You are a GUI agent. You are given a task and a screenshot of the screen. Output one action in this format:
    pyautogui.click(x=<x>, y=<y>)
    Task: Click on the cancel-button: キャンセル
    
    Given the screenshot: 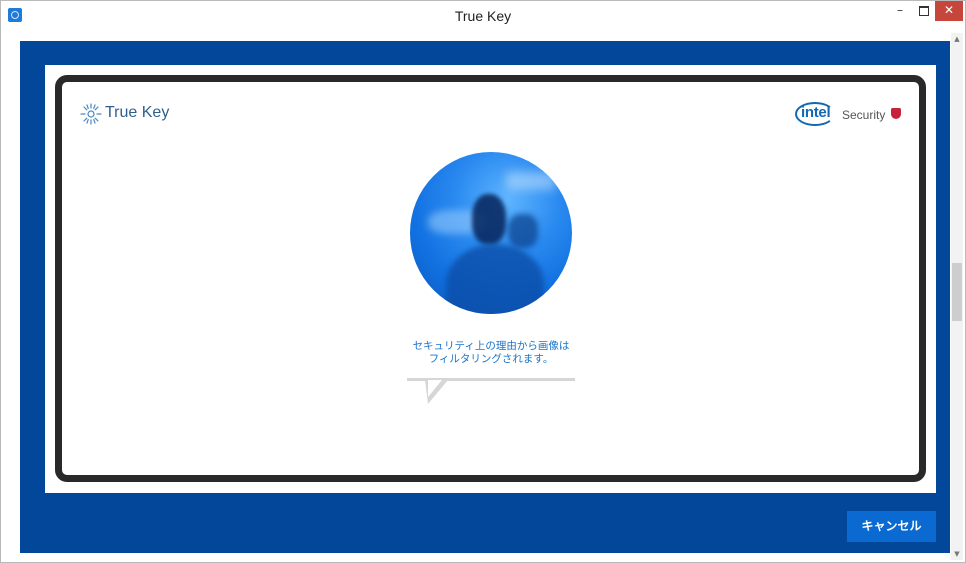 What is the action you would take?
    pyautogui.click(x=891, y=526)
    